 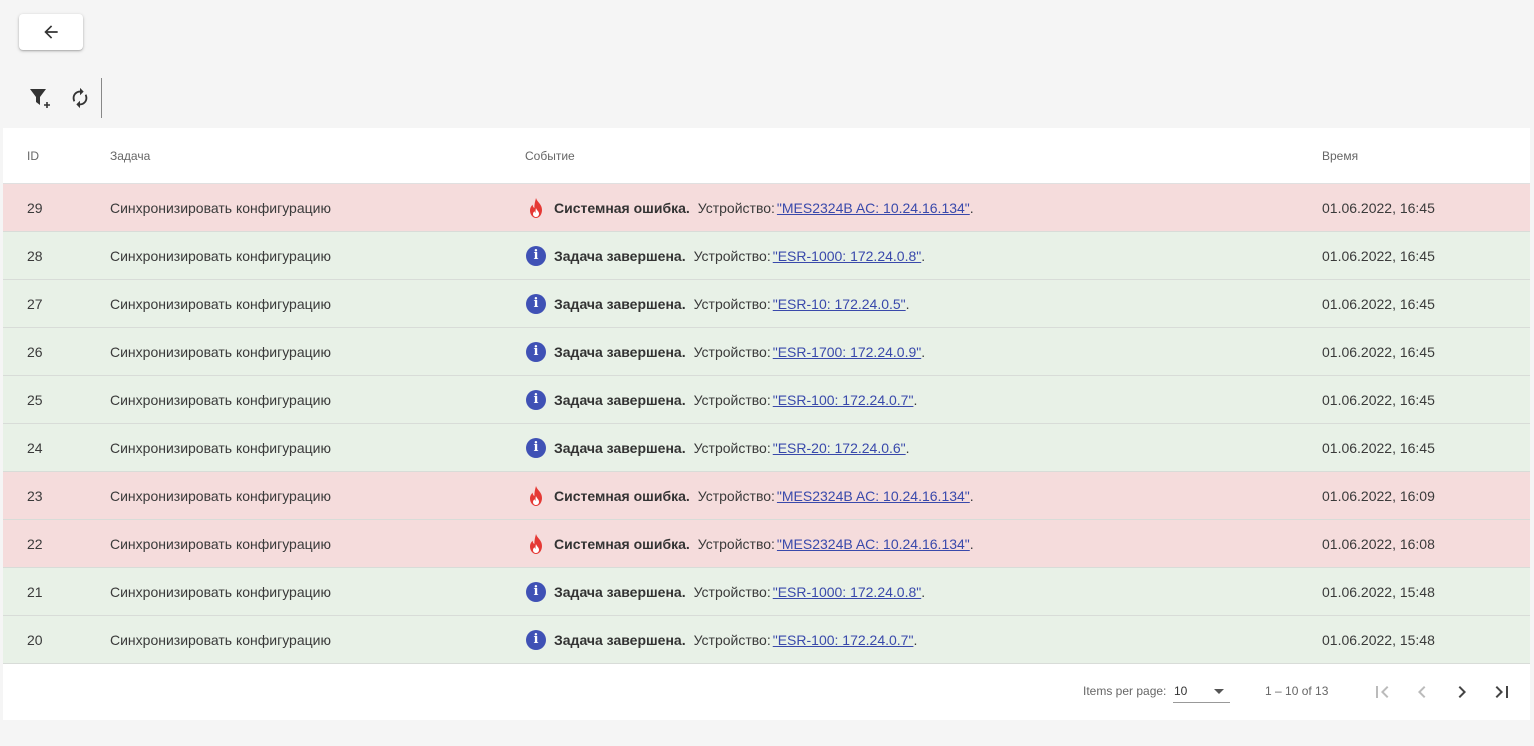 I want to click on page-range-label: 1 – 10 of 13, so click(x=1297, y=691).